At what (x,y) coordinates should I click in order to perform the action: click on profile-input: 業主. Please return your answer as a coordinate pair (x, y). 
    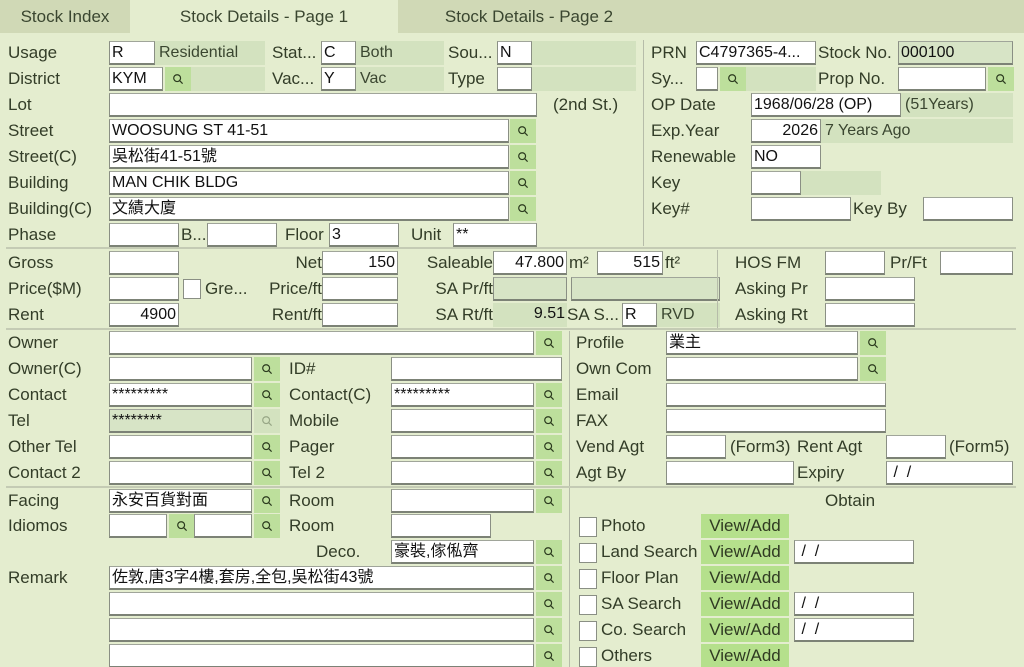
    Looking at the image, I should click on (762, 343).